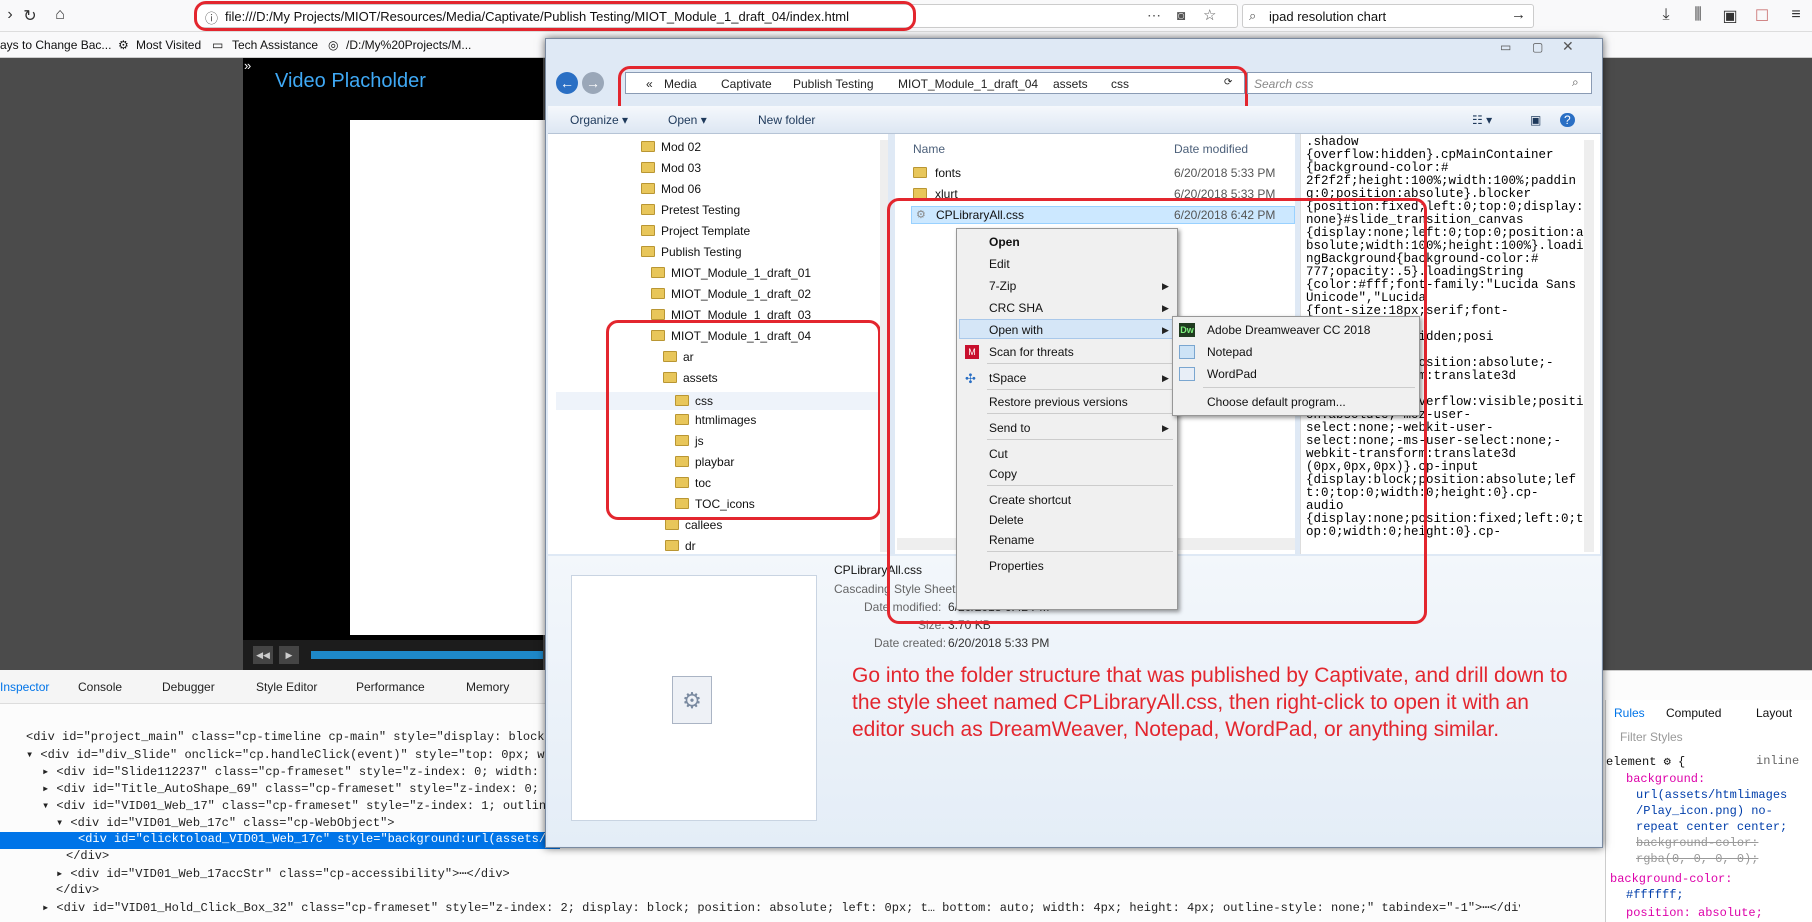  What do you see at coordinates (1568, 46) in the screenshot?
I see `close-icon: ✕` at bounding box center [1568, 46].